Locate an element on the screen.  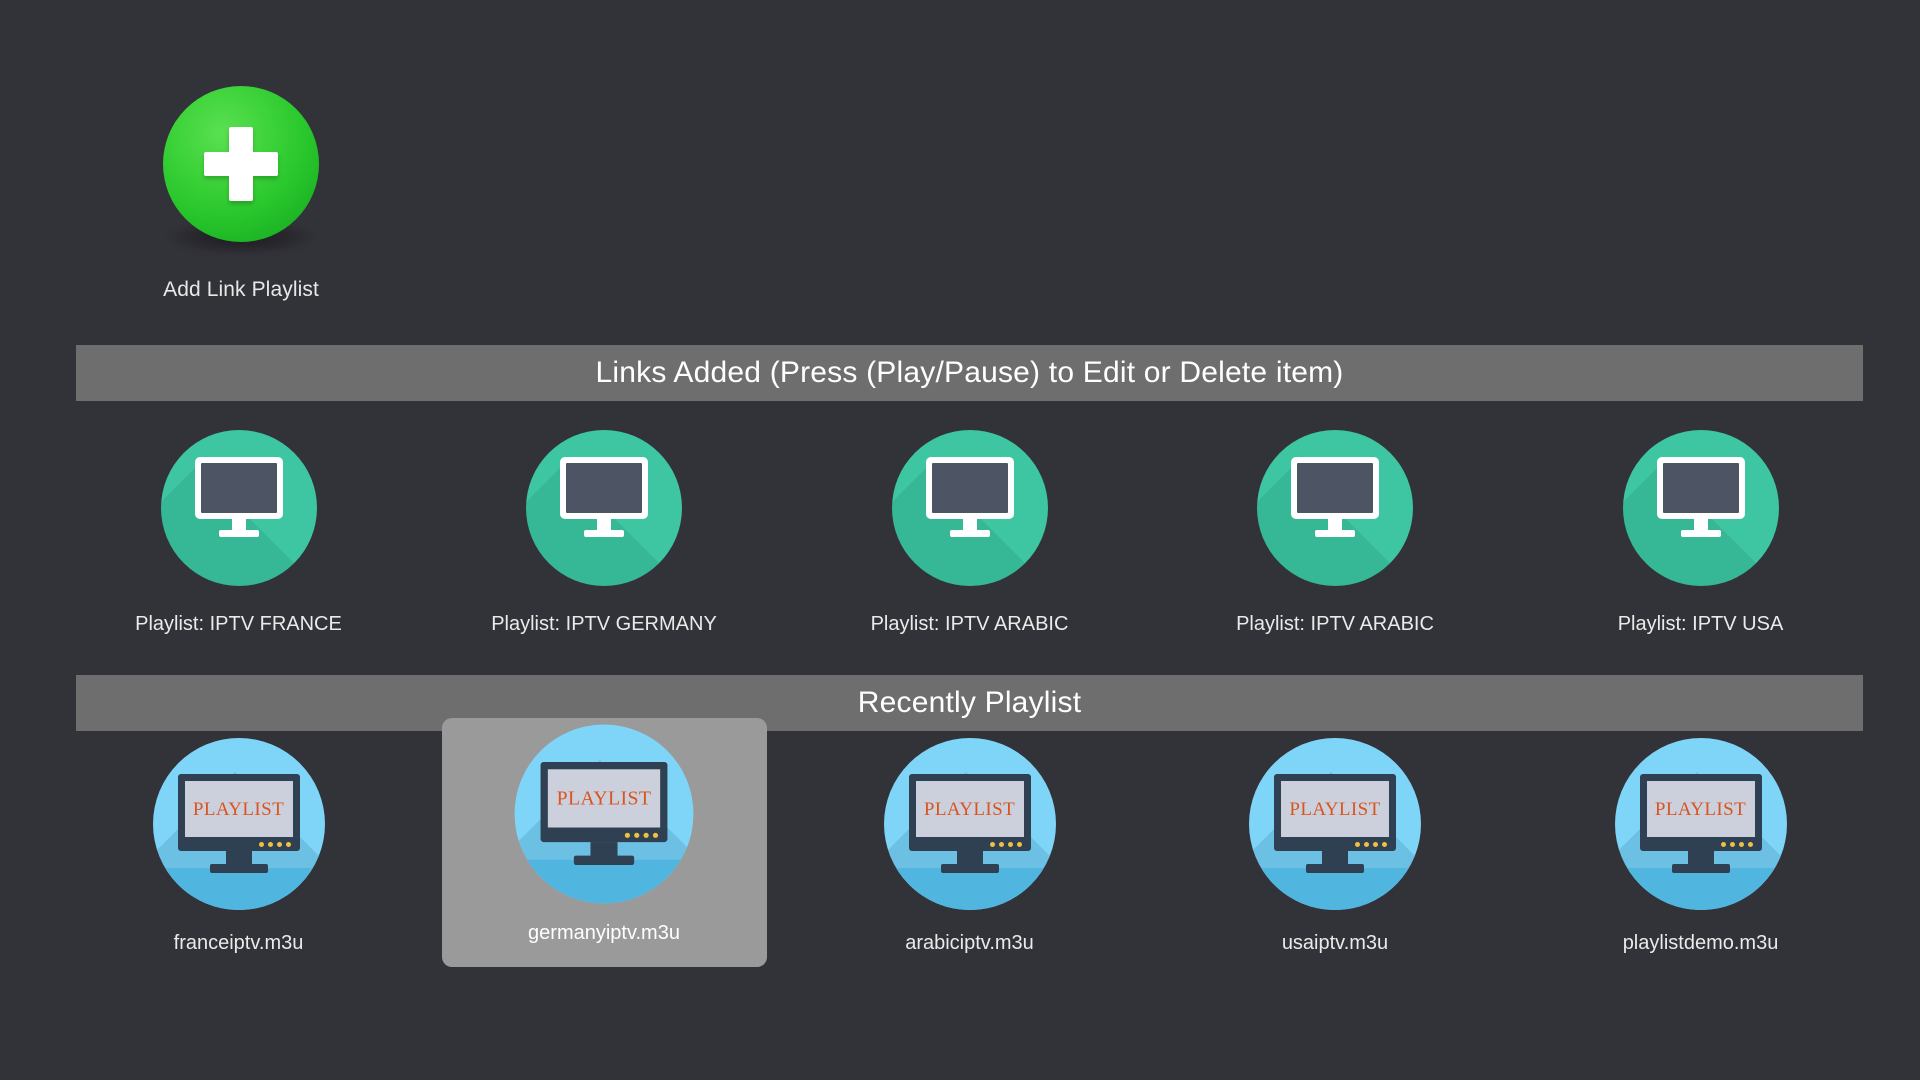
link-tile-label: Playlist: IPTV GERMANY is located at coordinates (604, 624).